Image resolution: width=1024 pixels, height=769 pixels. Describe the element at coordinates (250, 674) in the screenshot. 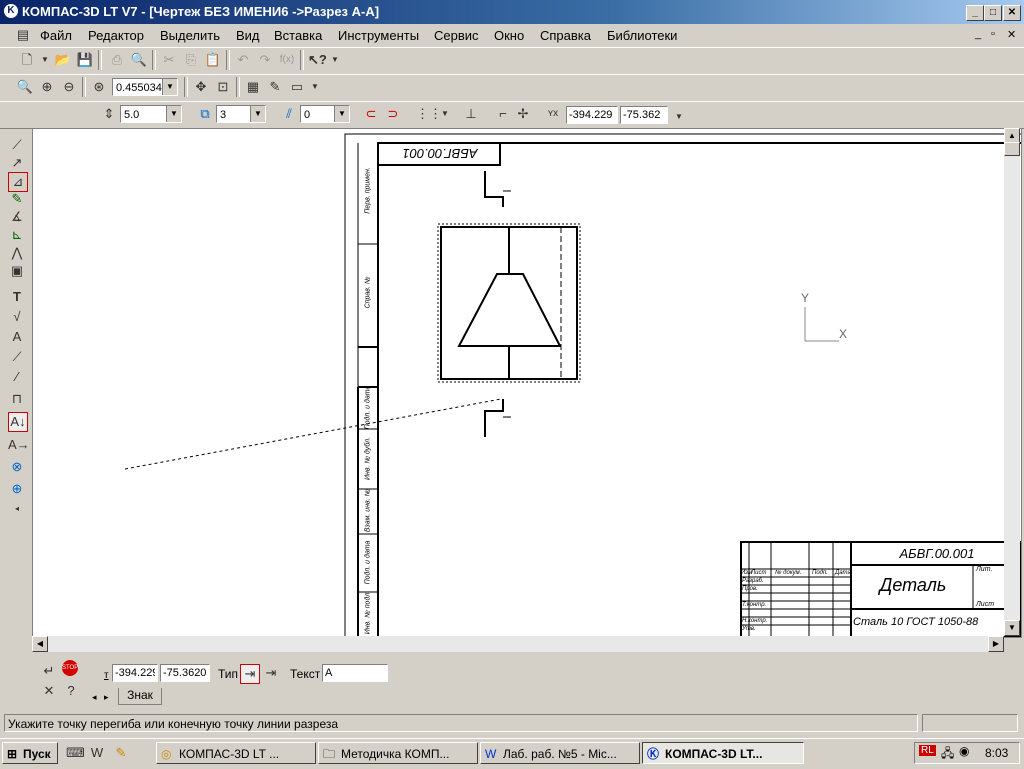

I see `section-type-1-icon: ⇥` at that location.